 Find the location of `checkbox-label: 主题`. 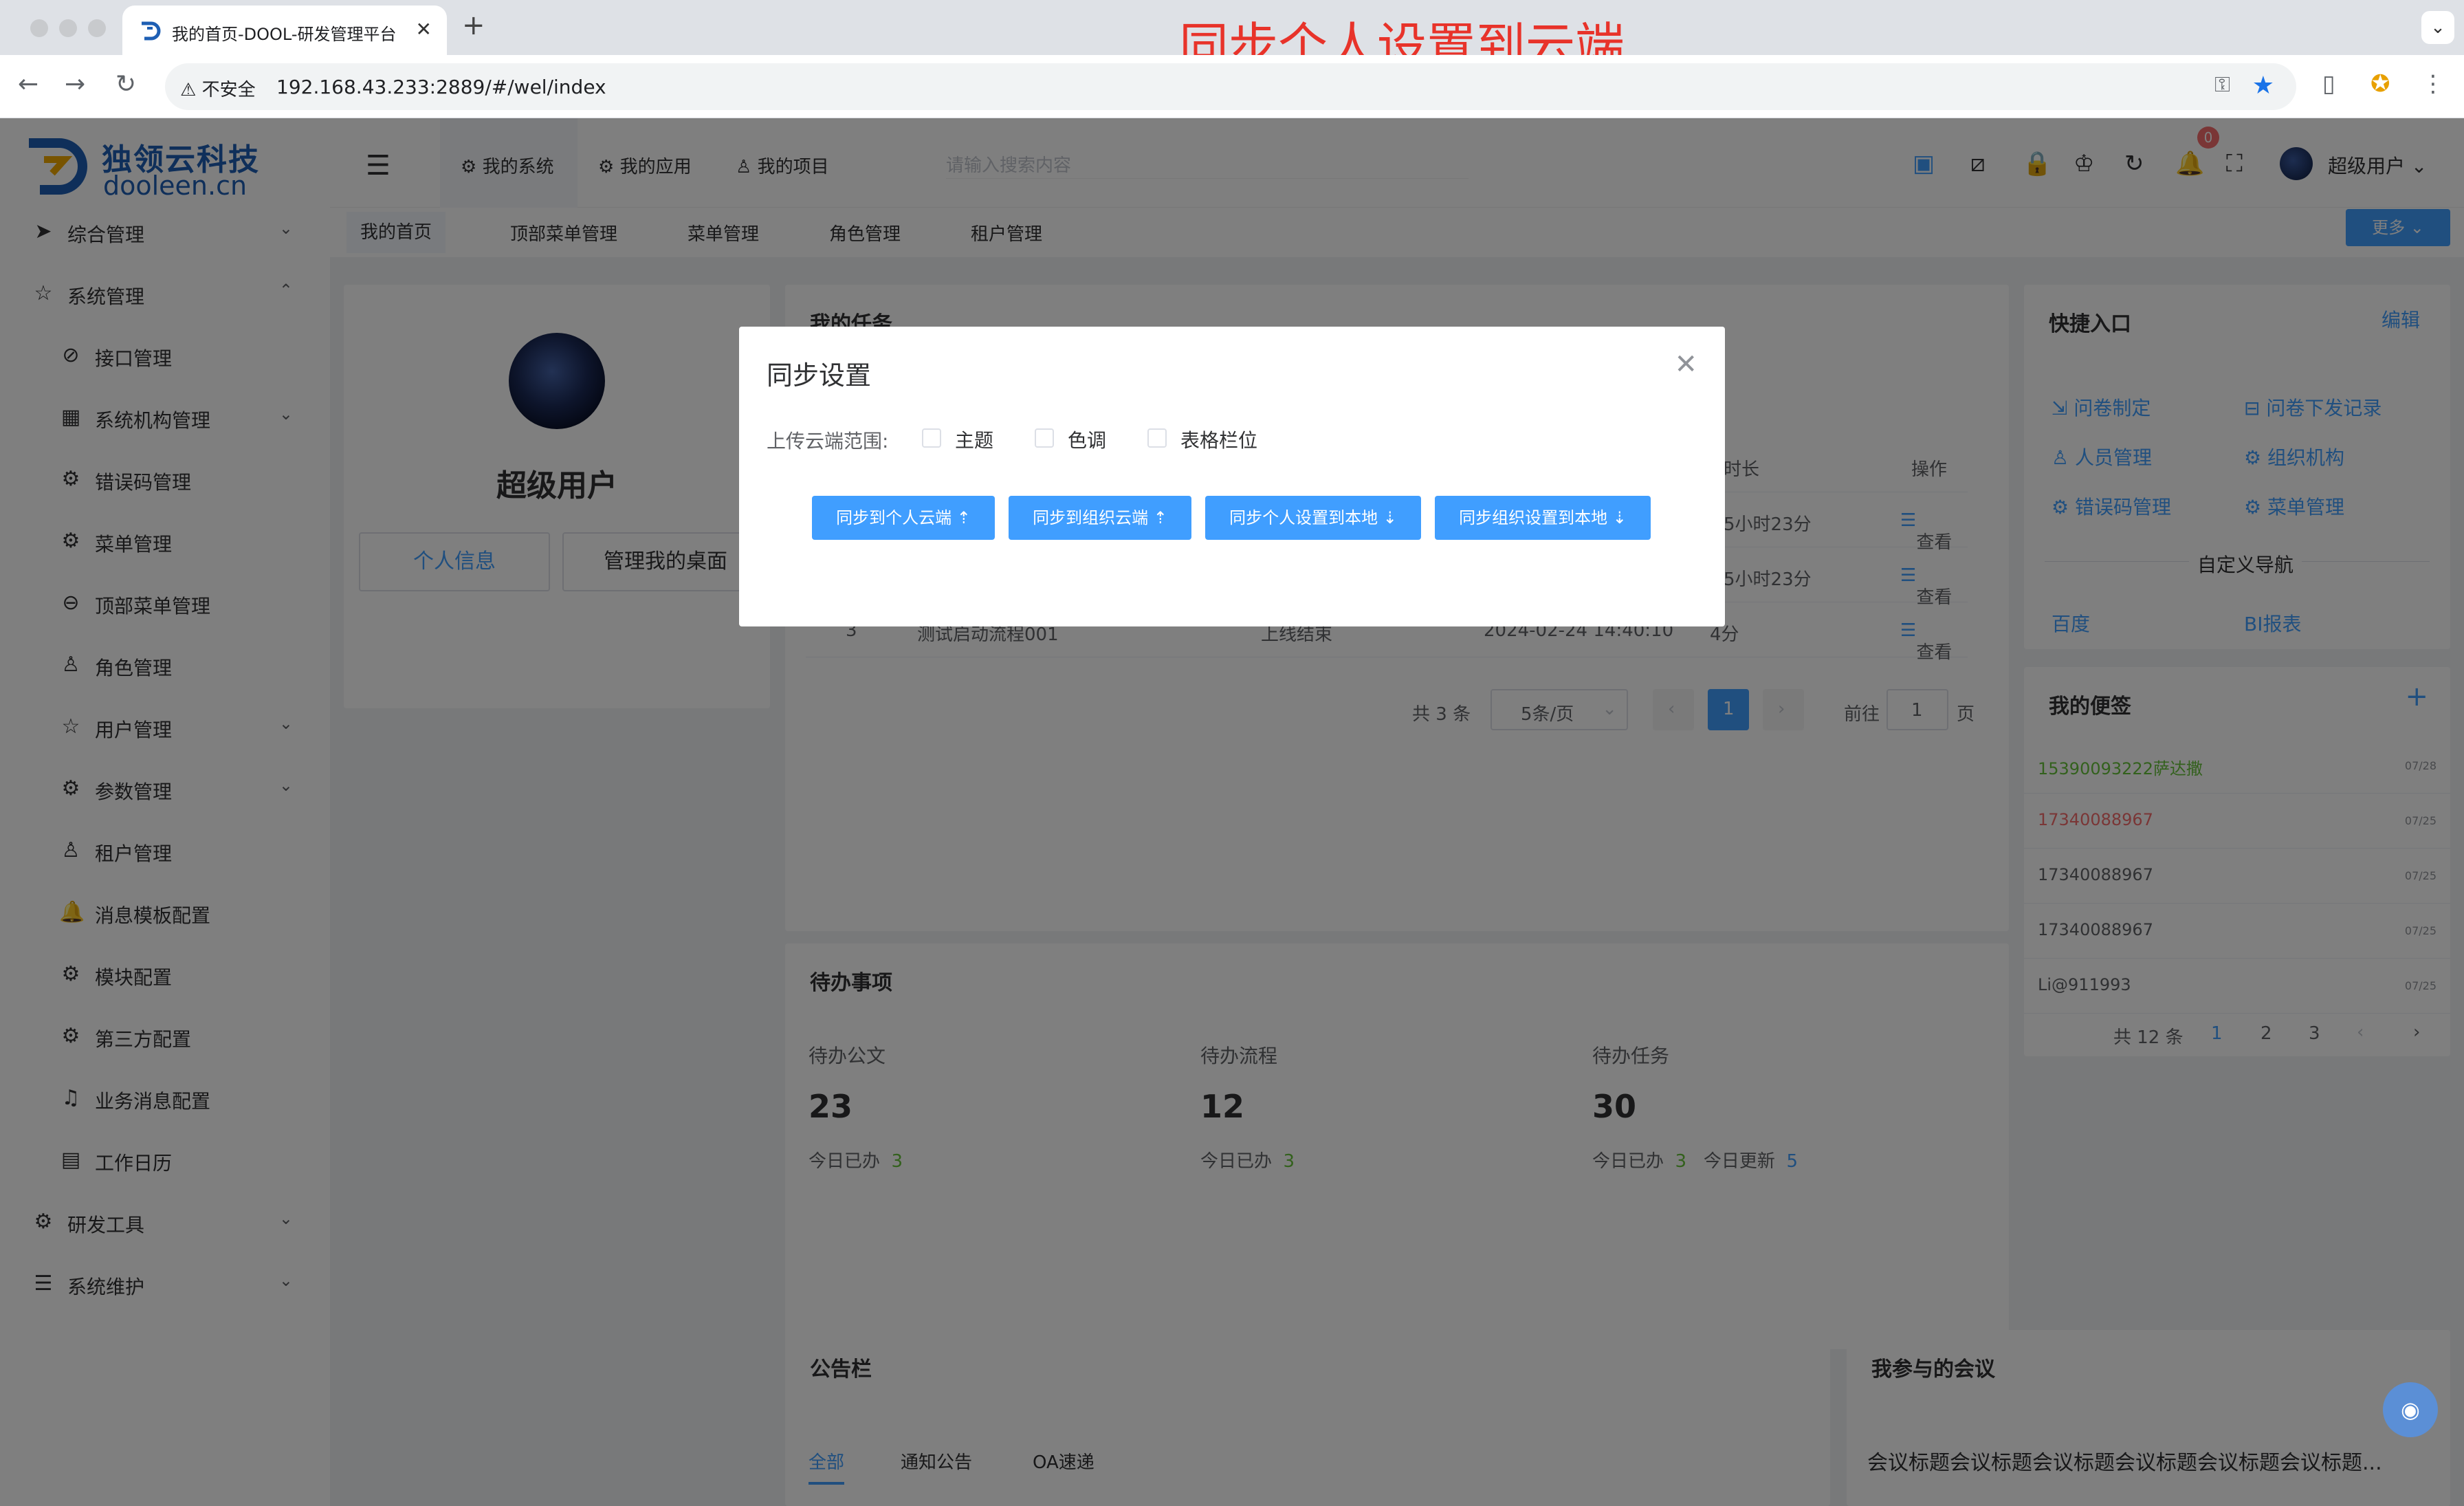

checkbox-label: 主题 is located at coordinates (974, 440).